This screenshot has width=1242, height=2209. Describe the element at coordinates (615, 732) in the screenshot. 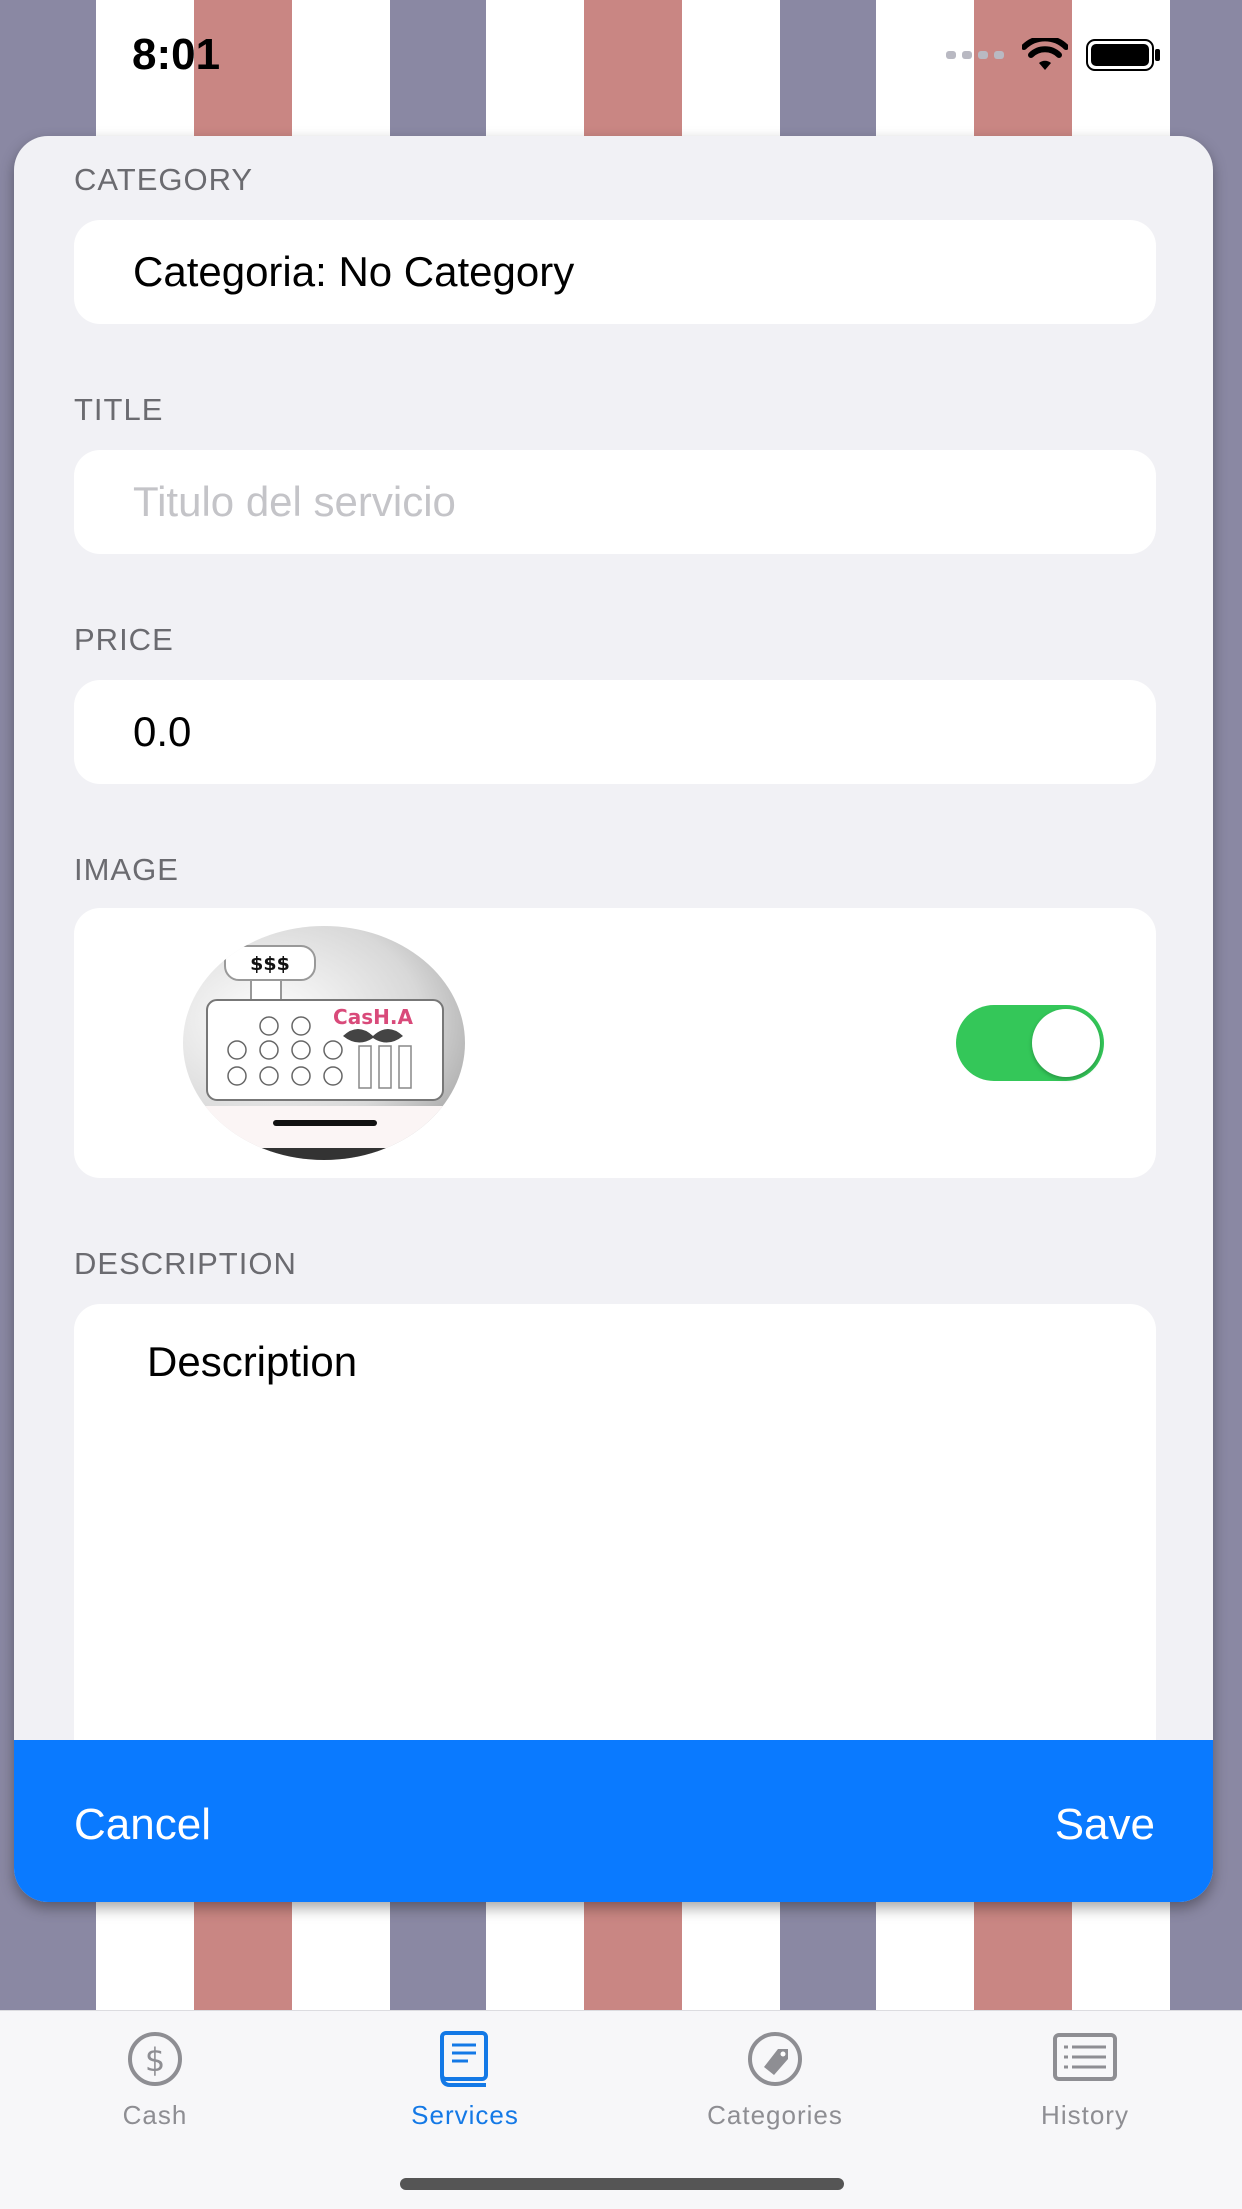

I see `price-input: 0.0` at that location.